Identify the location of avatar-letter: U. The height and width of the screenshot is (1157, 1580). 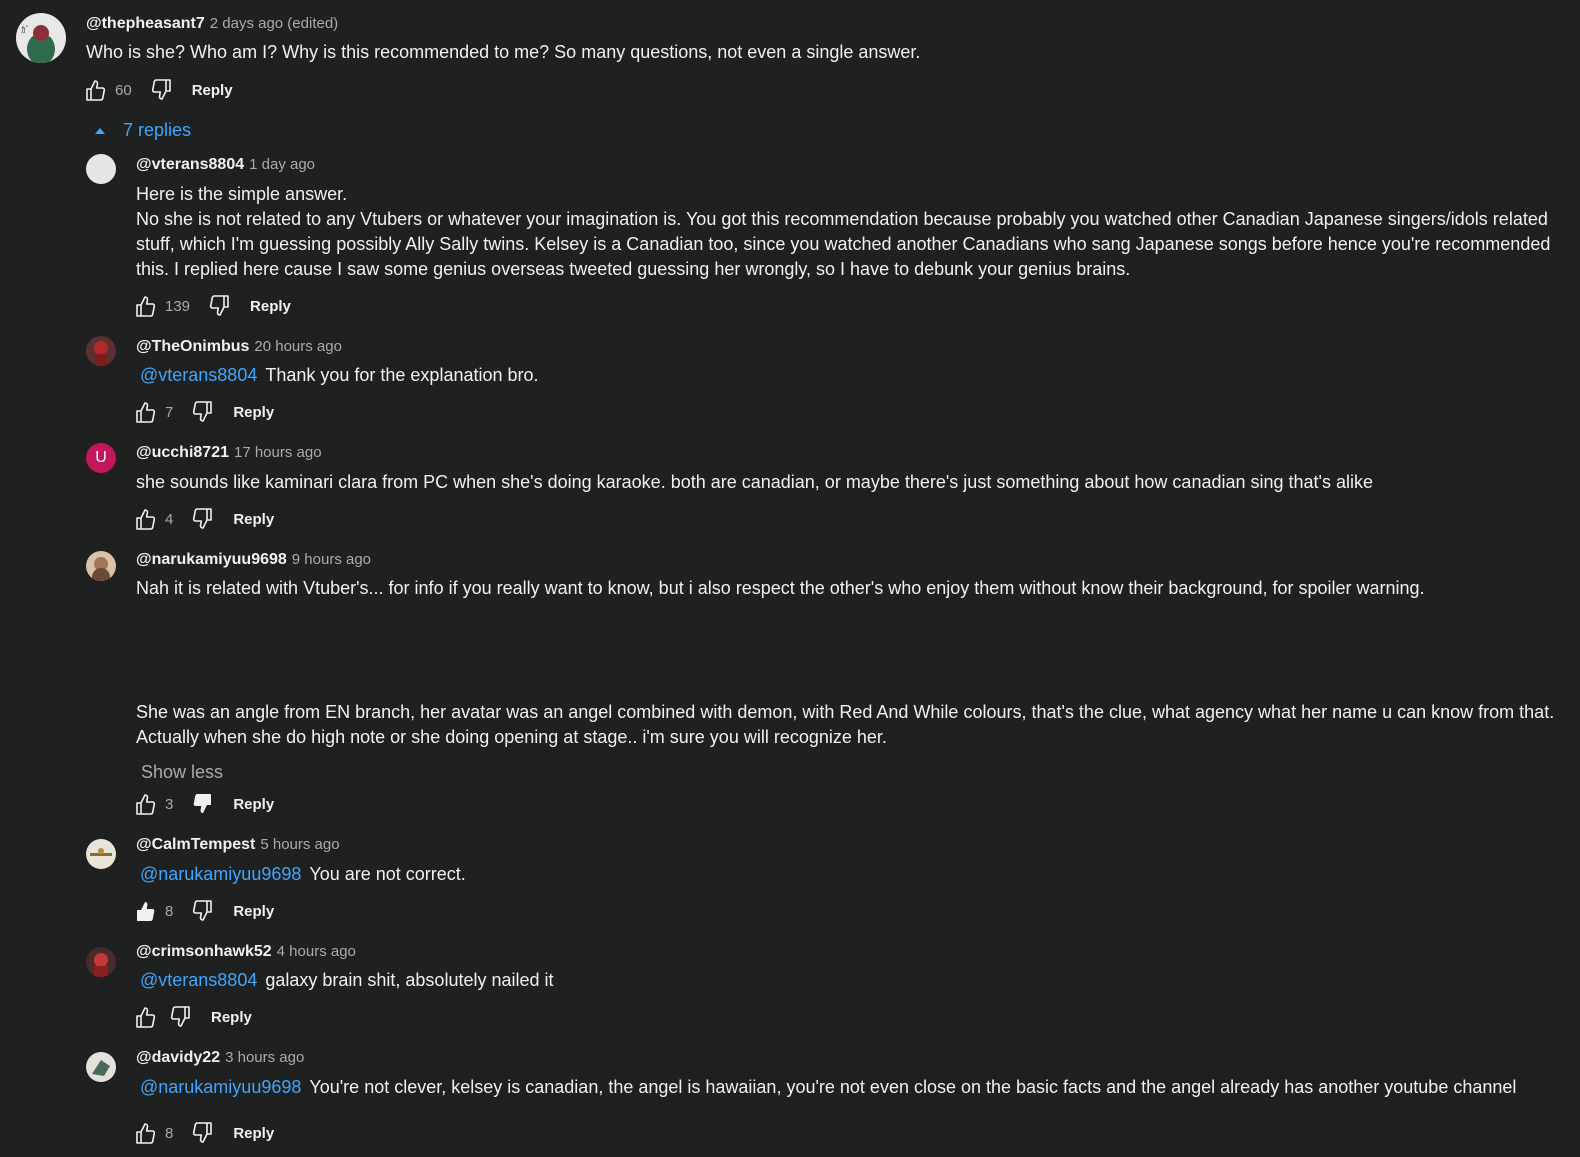
(101, 457).